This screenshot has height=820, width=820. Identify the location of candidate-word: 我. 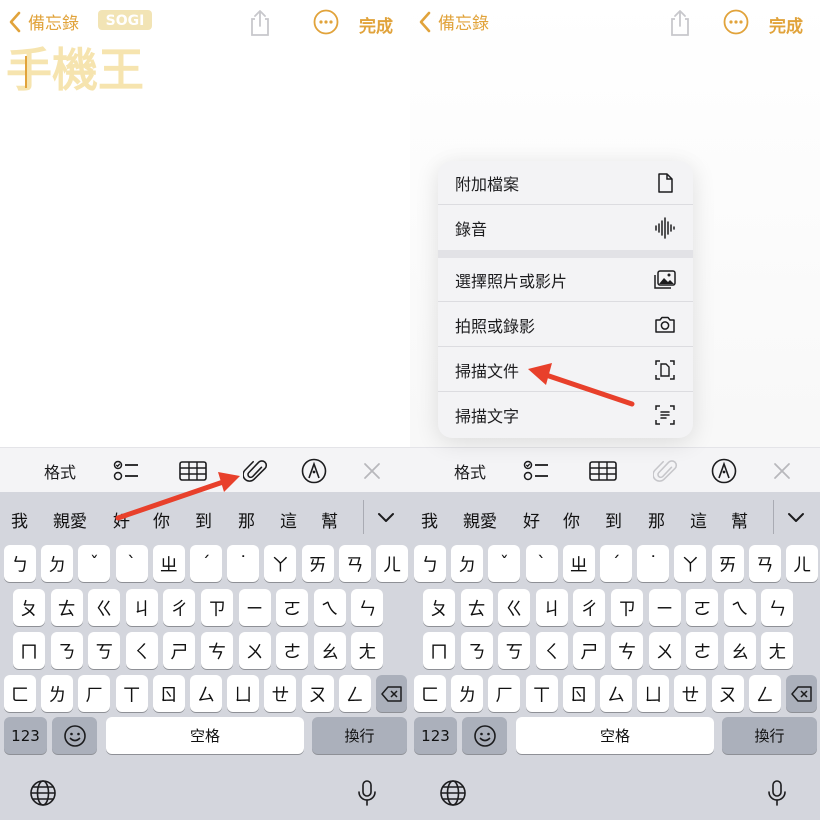
(19, 519).